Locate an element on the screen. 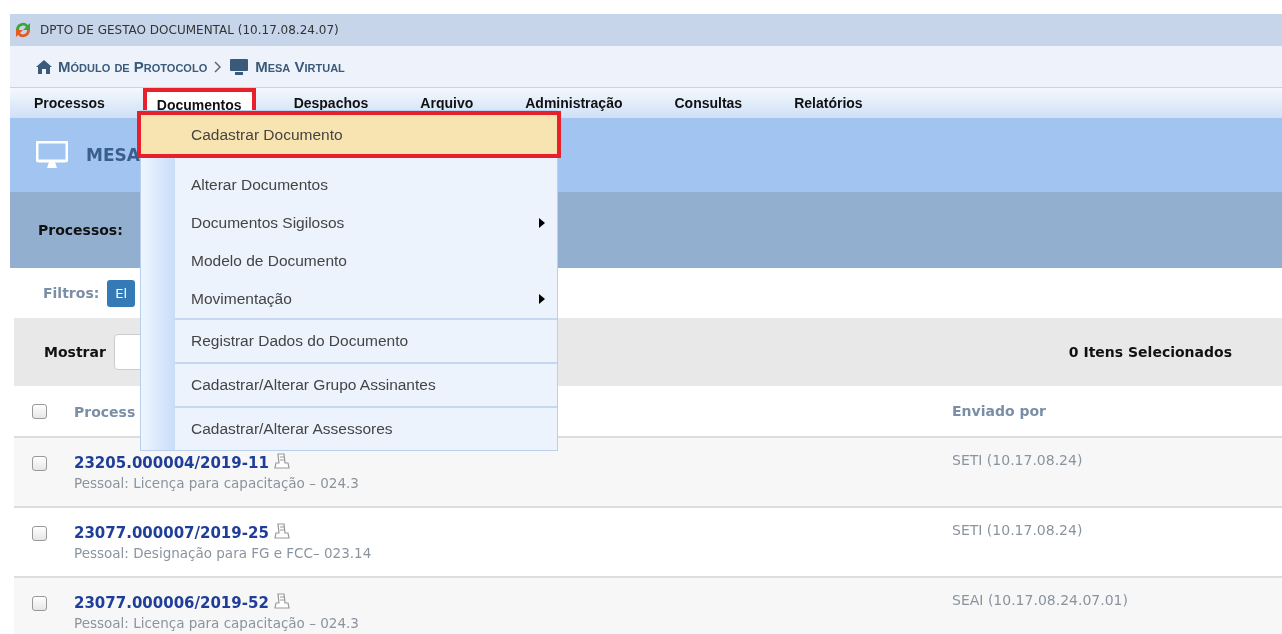  column-header: Process is located at coordinates (105, 411).